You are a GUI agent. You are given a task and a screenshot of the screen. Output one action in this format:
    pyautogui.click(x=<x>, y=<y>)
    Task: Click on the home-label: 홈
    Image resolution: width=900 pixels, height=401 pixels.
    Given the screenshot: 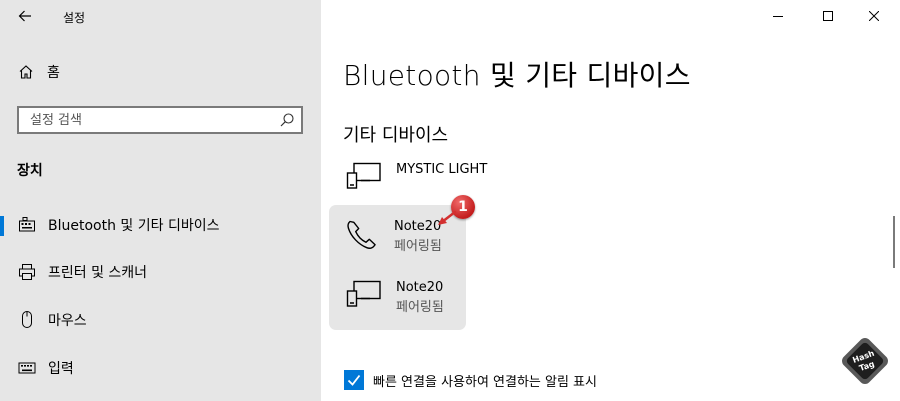 What is the action you would take?
    pyautogui.click(x=53, y=73)
    